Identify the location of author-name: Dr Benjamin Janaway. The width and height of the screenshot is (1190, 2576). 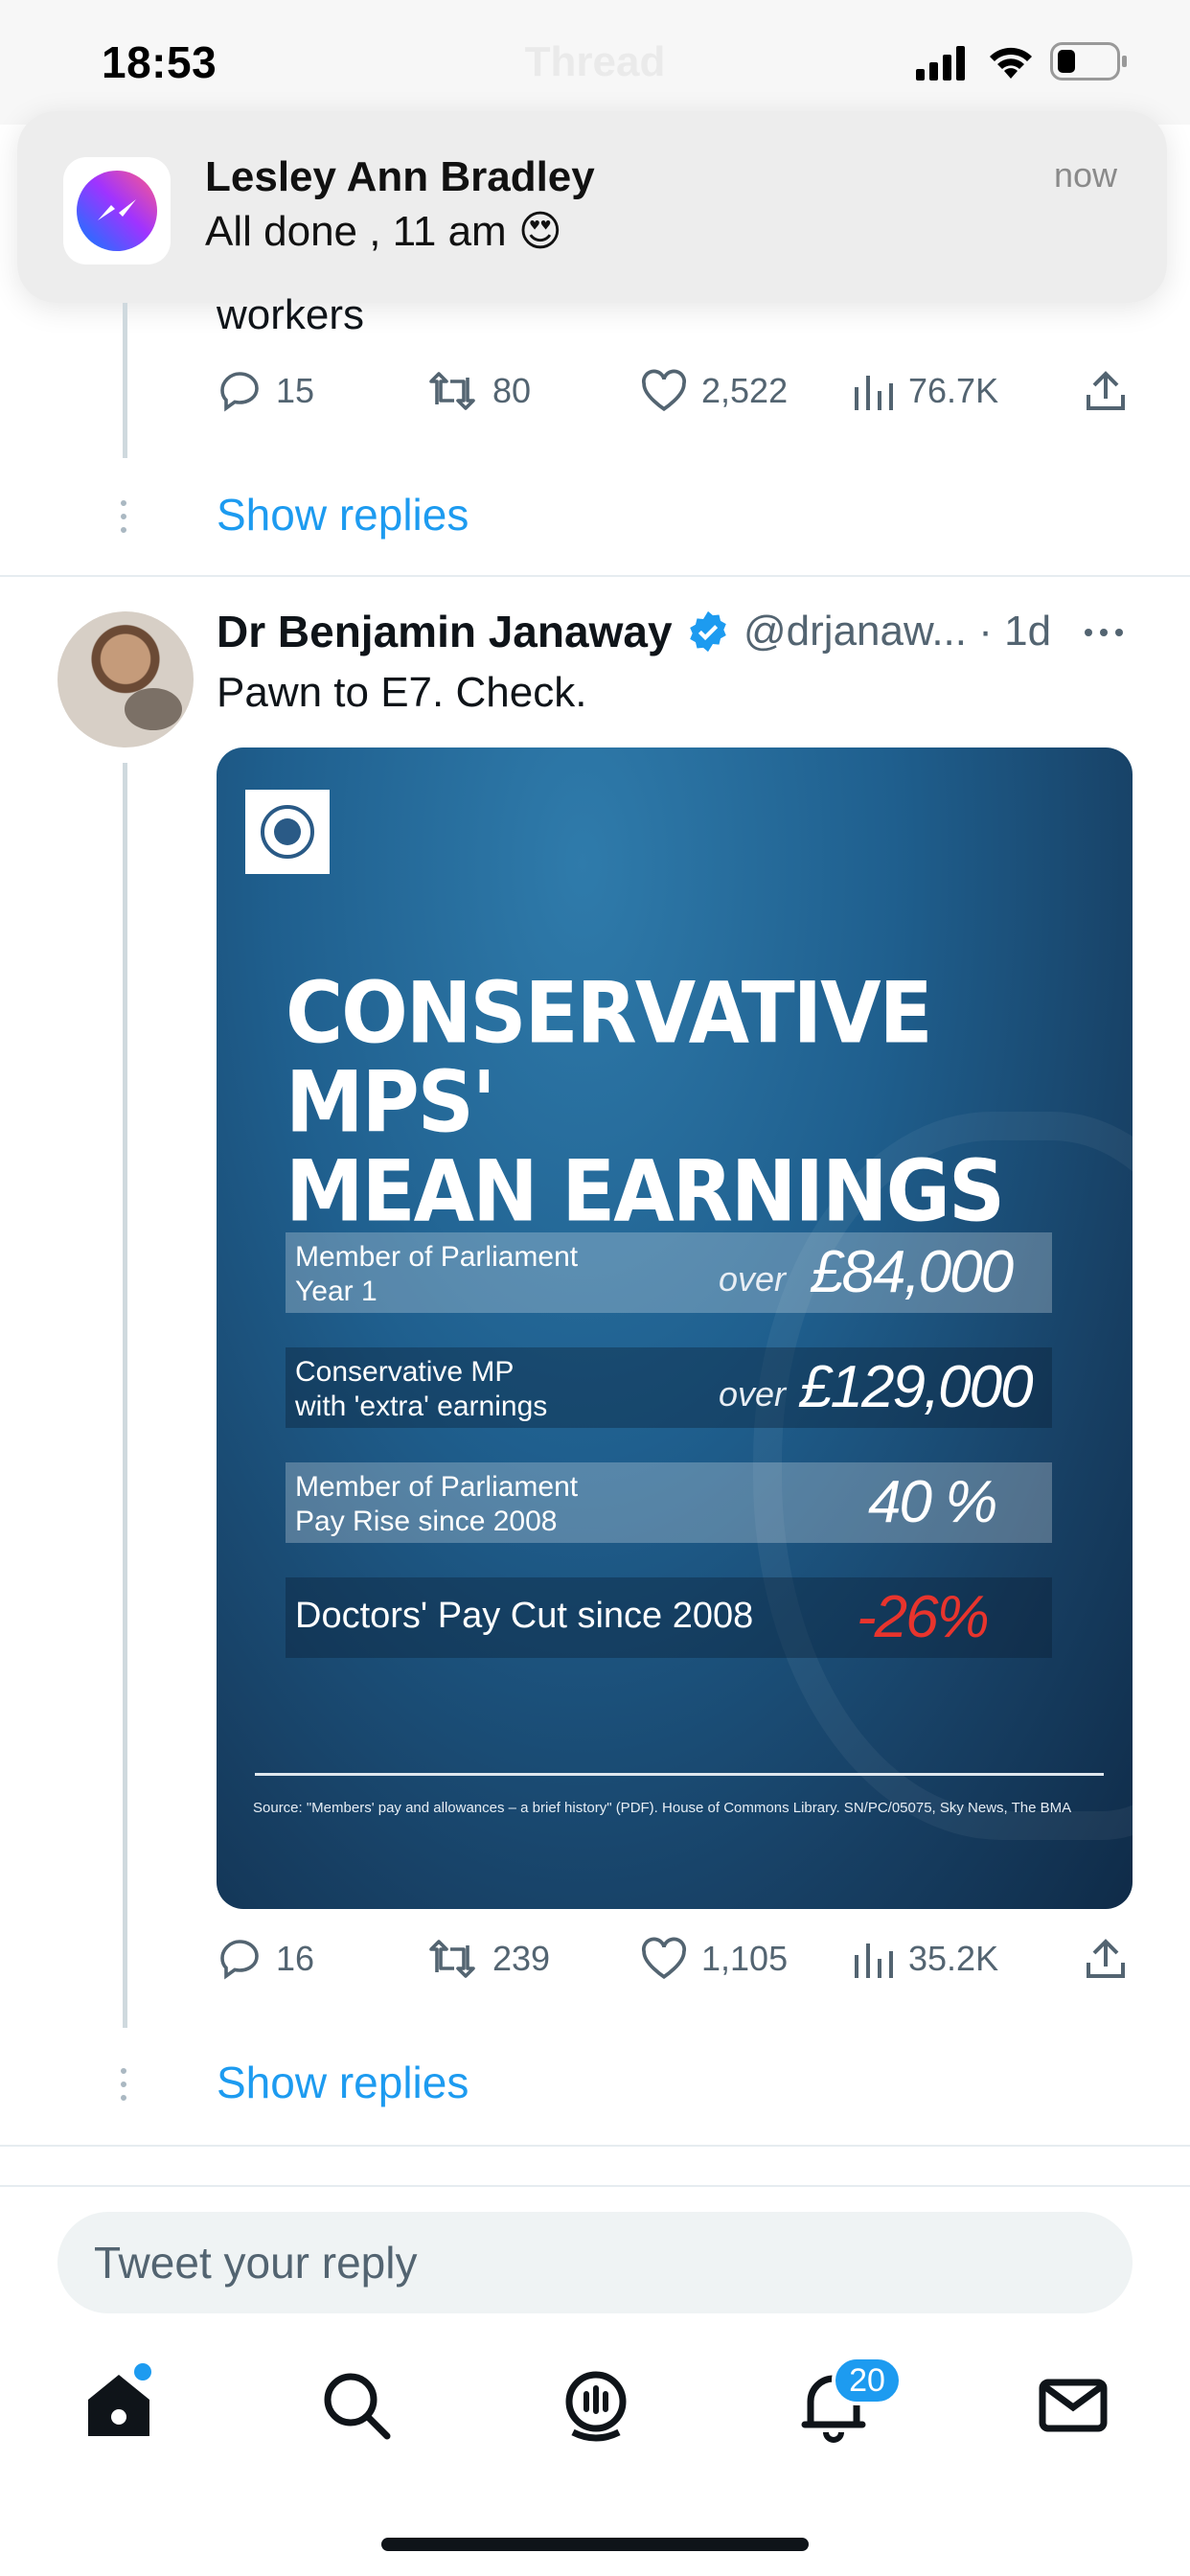
(445, 631).